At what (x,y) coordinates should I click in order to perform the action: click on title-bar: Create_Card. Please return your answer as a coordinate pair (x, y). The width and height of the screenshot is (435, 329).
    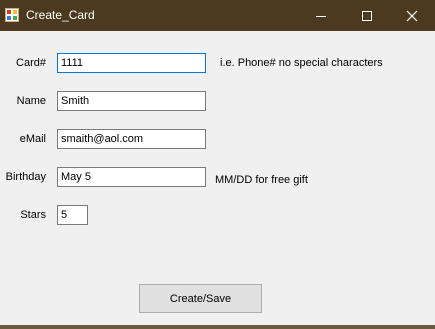
    Looking at the image, I should click on (217, 15).